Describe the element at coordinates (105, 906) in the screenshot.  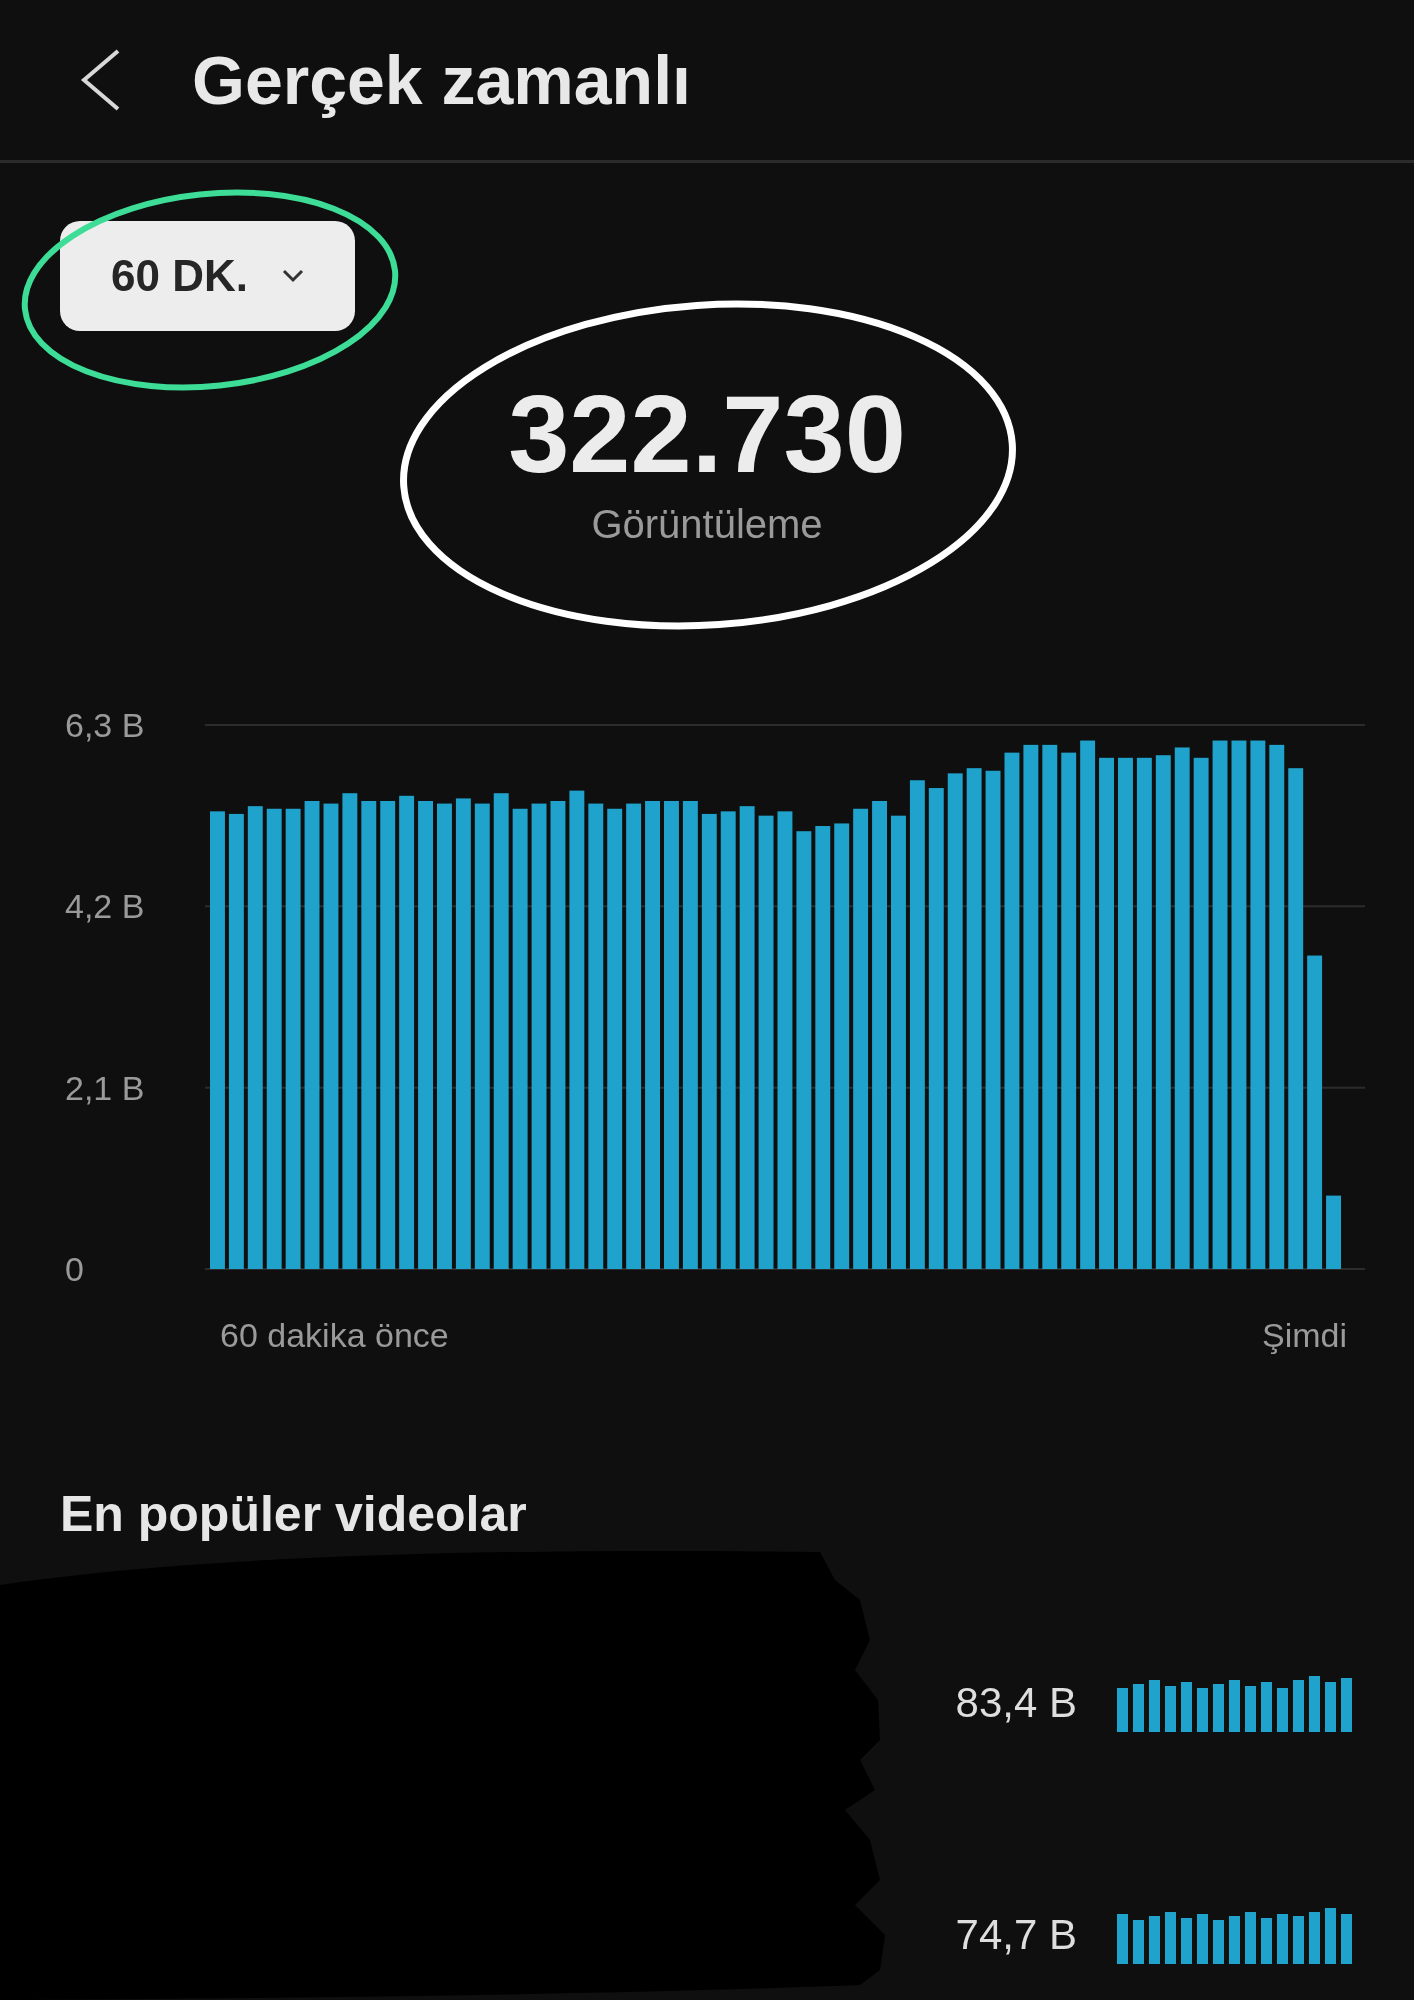
I see `y-axis-label: 4,2 B` at that location.